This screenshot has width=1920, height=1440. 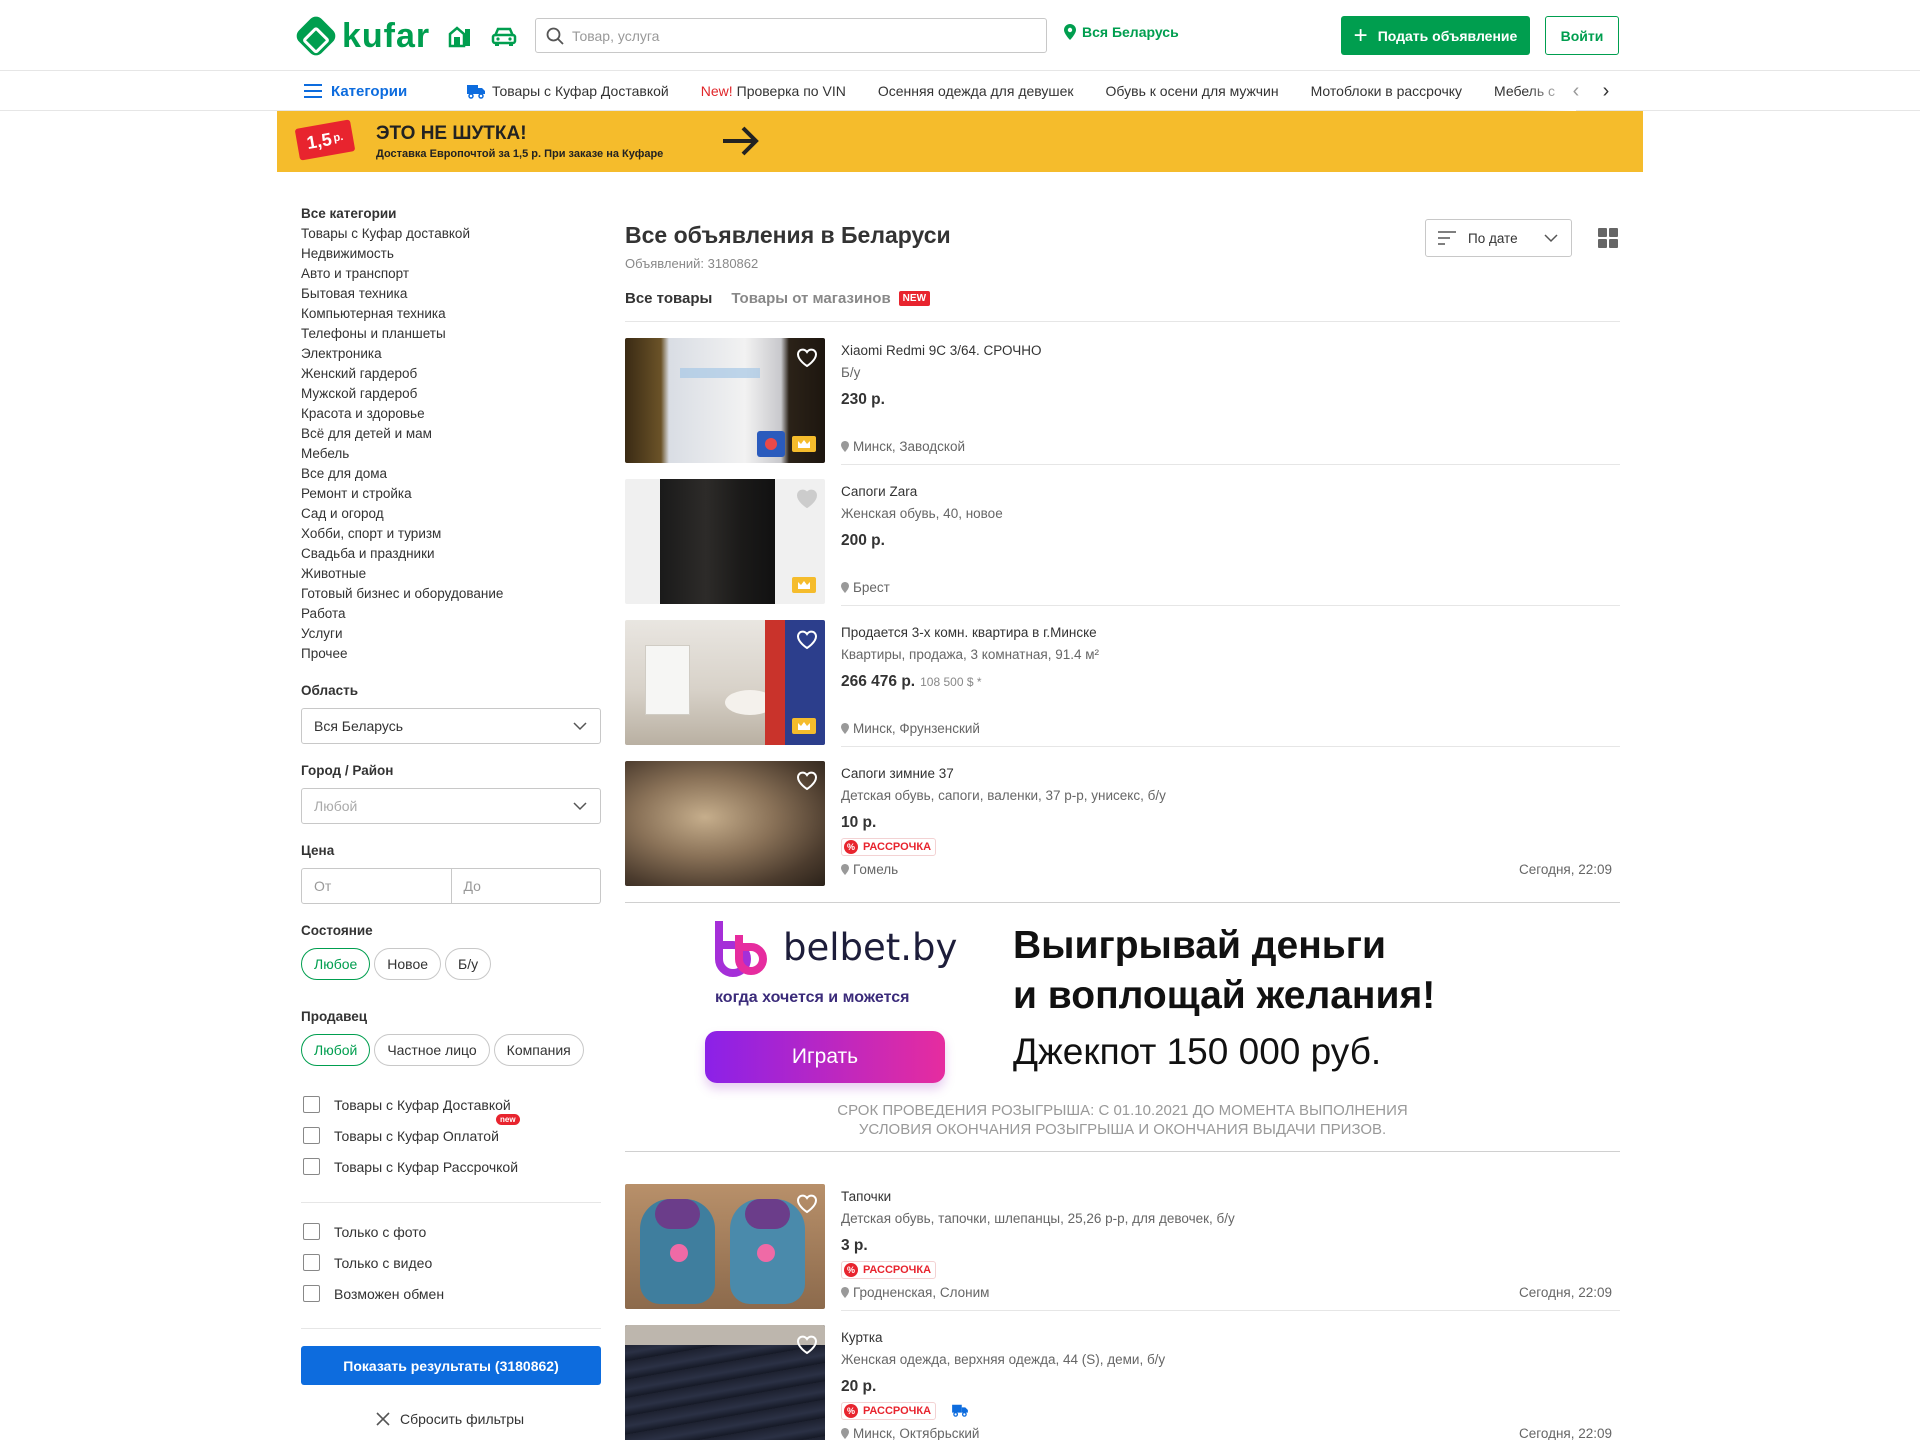 I want to click on price-range: От До, so click(x=451, y=886).